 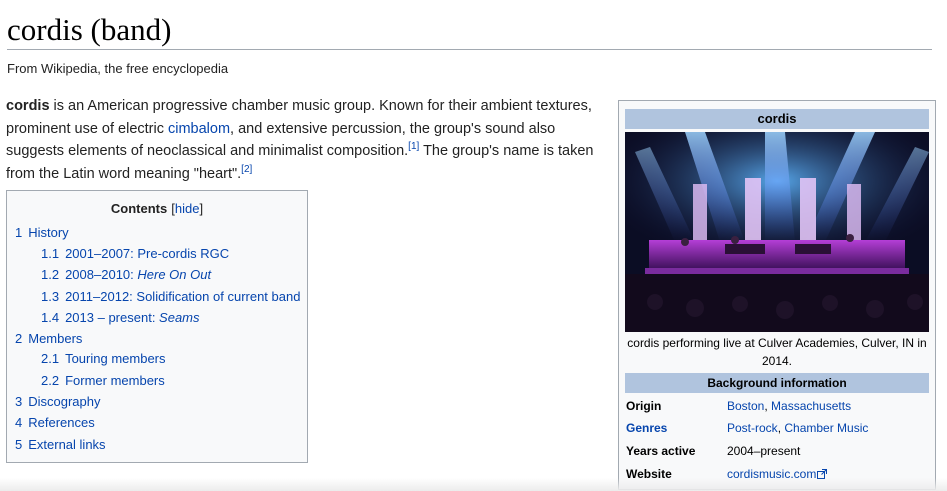 What do you see at coordinates (777, 383) in the screenshot?
I see `infobox-section-header: Background information` at bounding box center [777, 383].